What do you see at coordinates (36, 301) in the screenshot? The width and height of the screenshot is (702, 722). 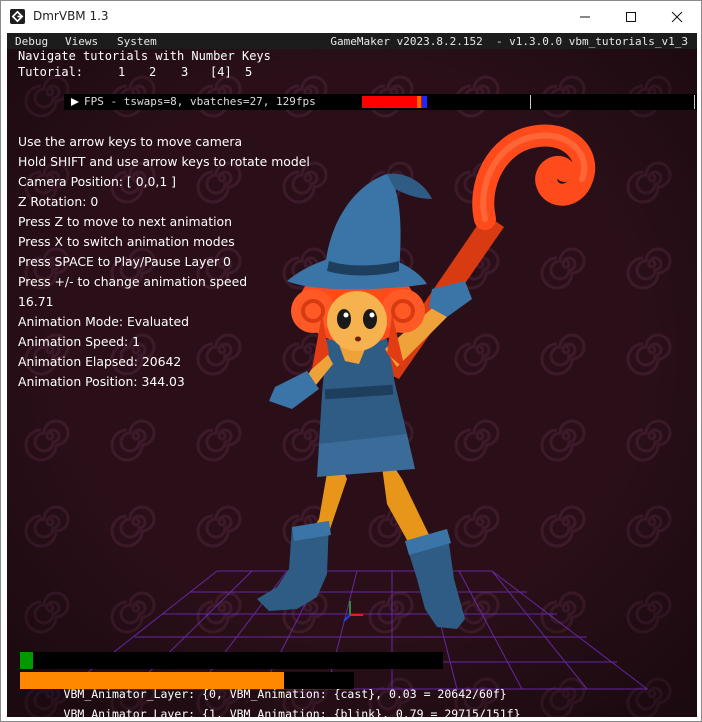 I see `info-line: 16.71` at bounding box center [36, 301].